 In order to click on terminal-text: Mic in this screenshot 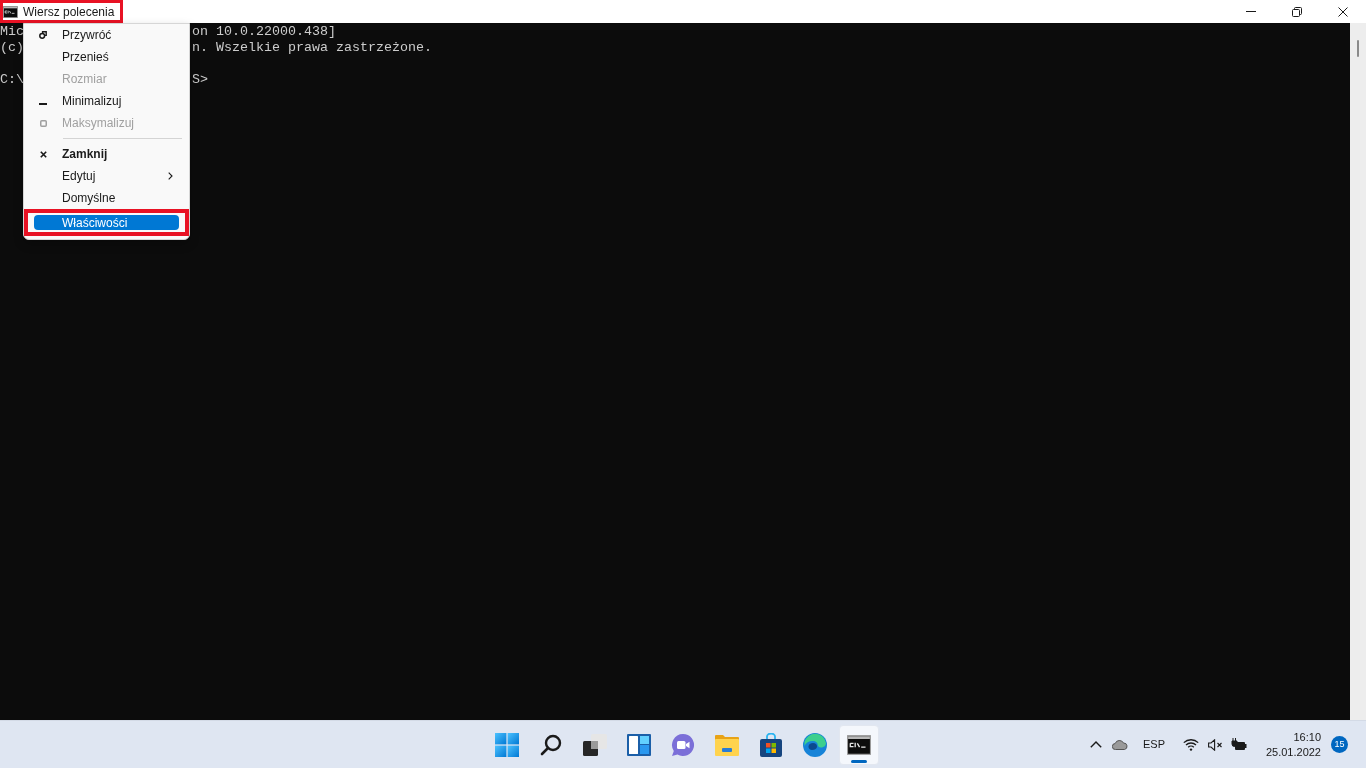, I will do `click(12, 32)`.